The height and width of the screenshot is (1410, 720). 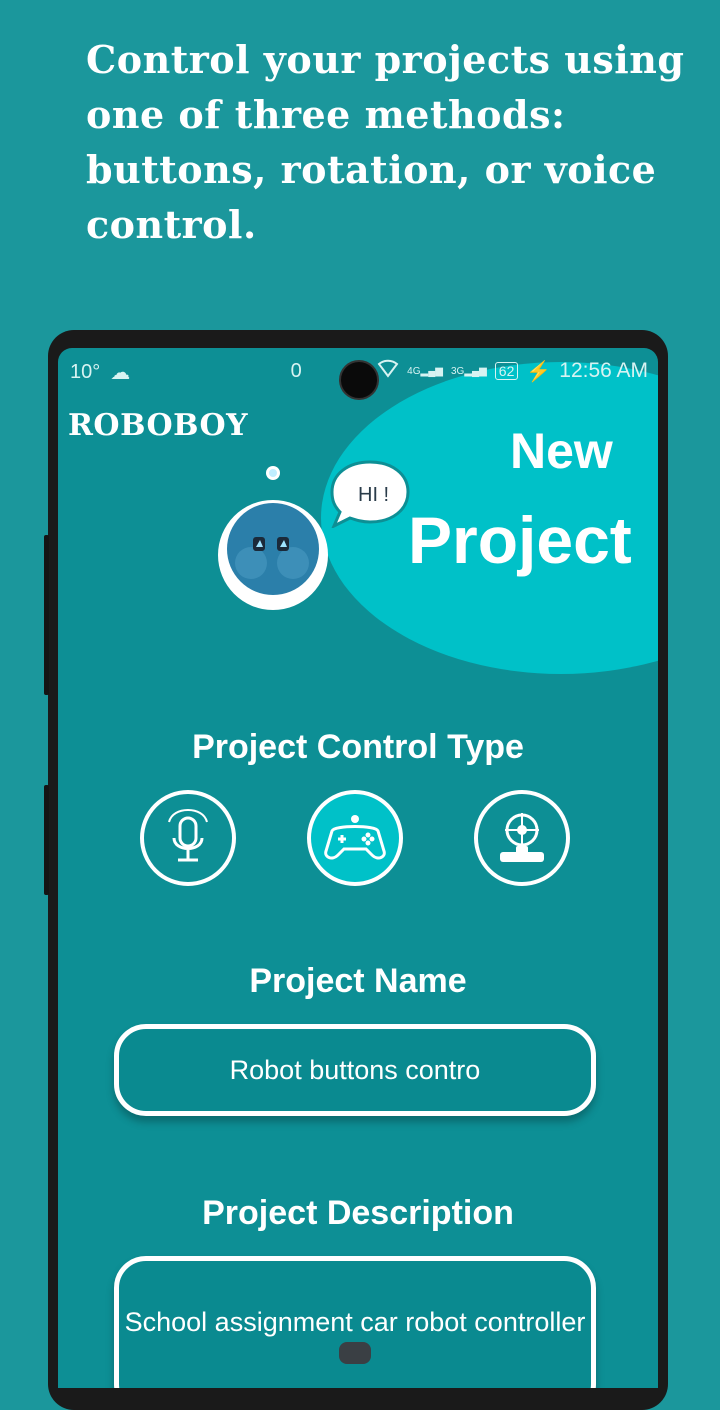 What do you see at coordinates (296, 370) in the screenshot?
I see `status-partial: 0` at bounding box center [296, 370].